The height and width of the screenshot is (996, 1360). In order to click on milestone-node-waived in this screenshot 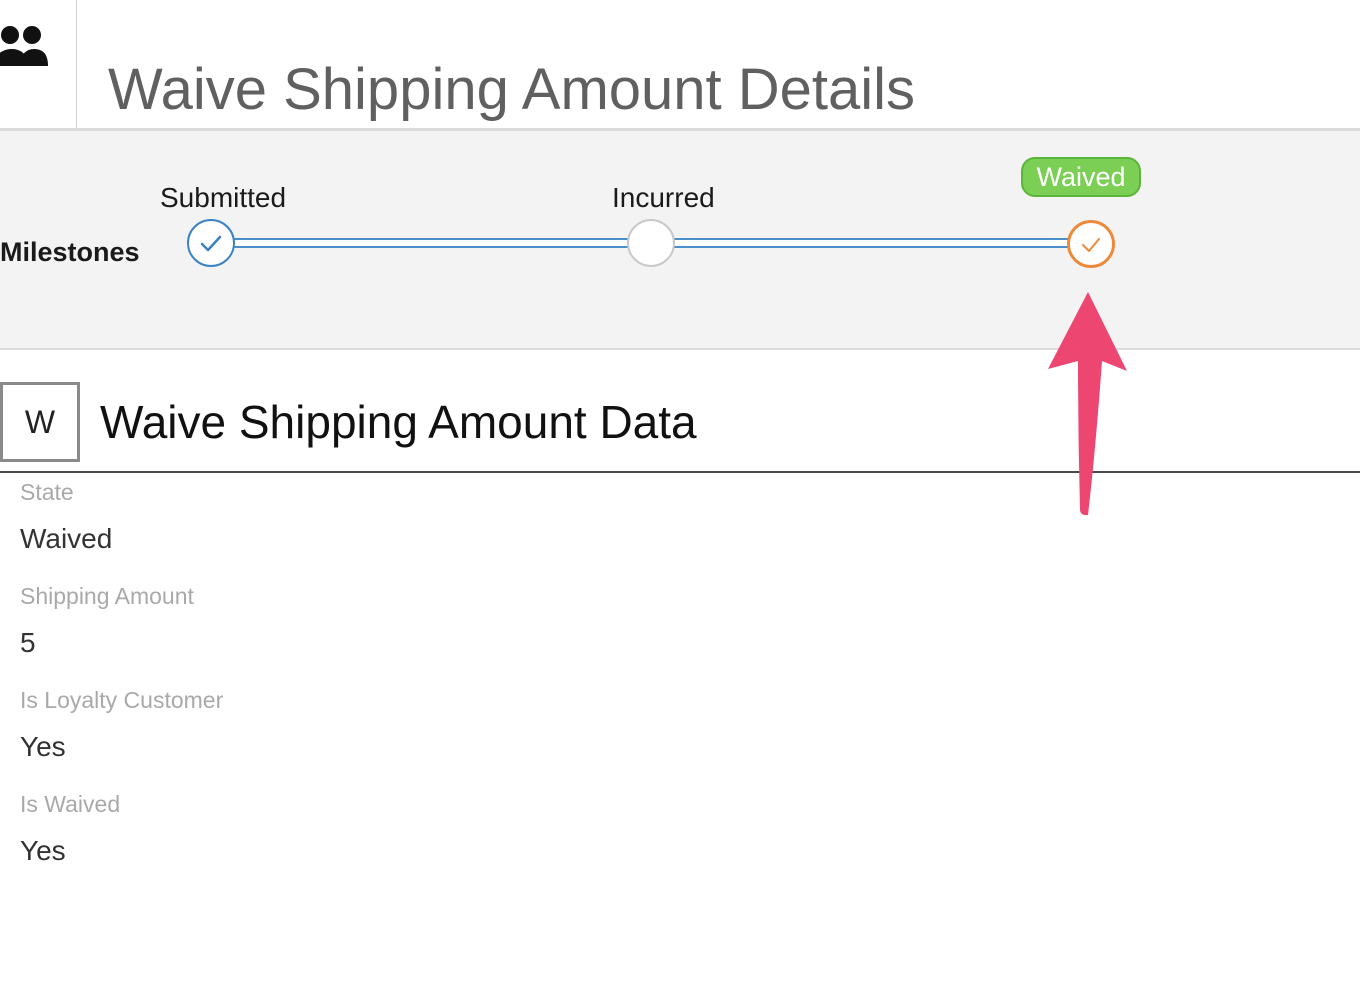, I will do `click(1091, 244)`.